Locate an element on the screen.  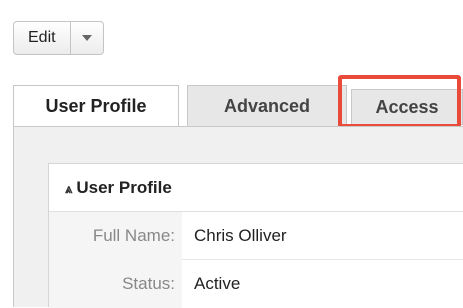
field-label: Full Name: is located at coordinates (115, 236).